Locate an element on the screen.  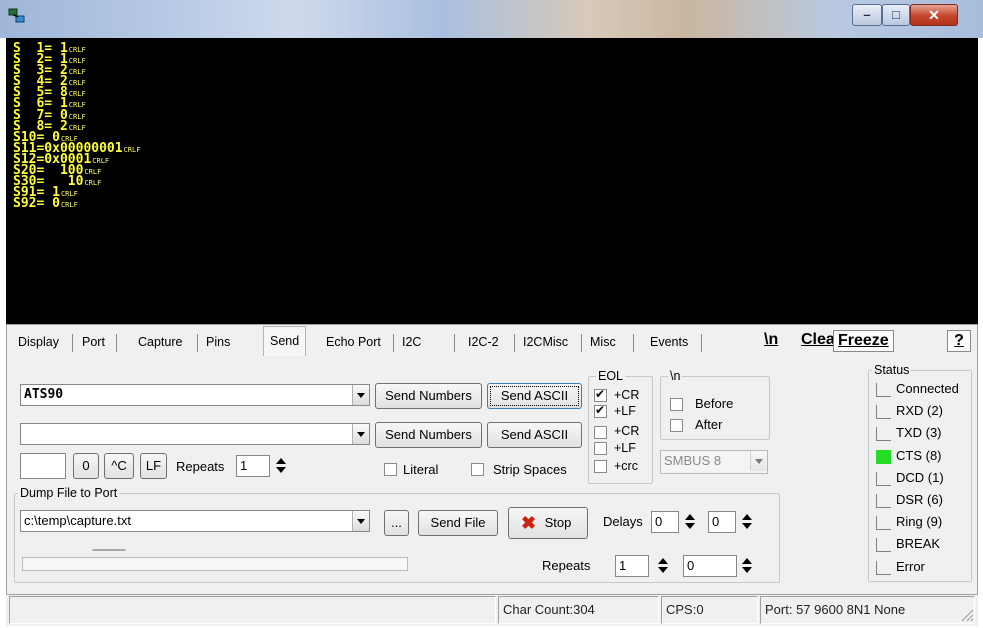
send-line-1-combo: ATS90 is located at coordinates (195, 395).